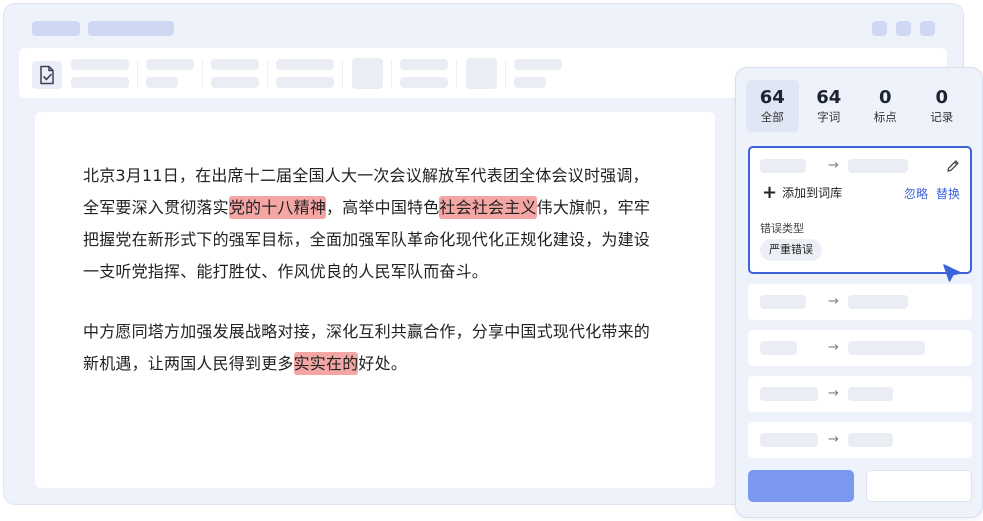  What do you see at coordinates (488, 207) in the screenshot?
I see `error-highlight: 社会社会主义` at bounding box center [488, 207].